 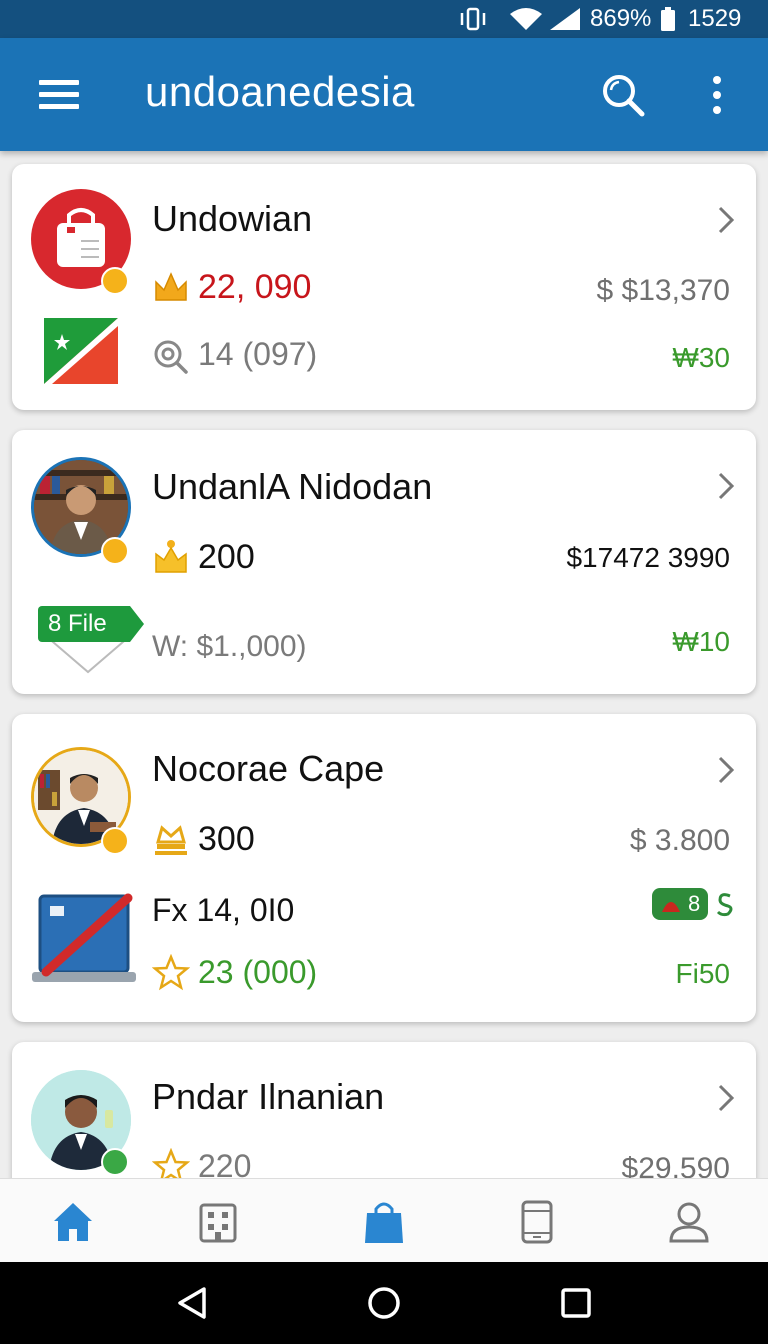 I want to click on price: $ $13,370, so click(x=663, y=290).